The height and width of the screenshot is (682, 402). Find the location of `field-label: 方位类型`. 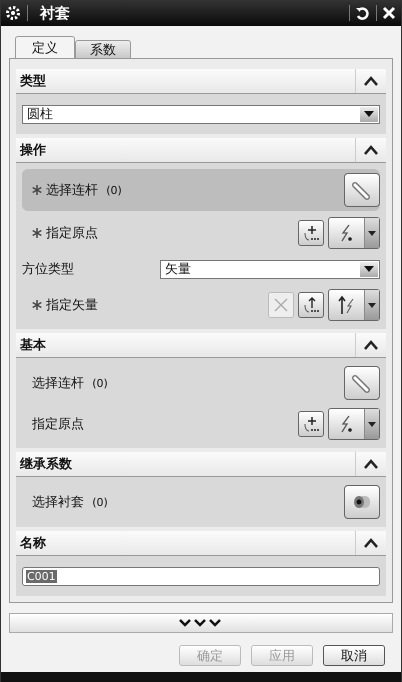

field-label: 方位类型 is located at coordinates (48, 269).